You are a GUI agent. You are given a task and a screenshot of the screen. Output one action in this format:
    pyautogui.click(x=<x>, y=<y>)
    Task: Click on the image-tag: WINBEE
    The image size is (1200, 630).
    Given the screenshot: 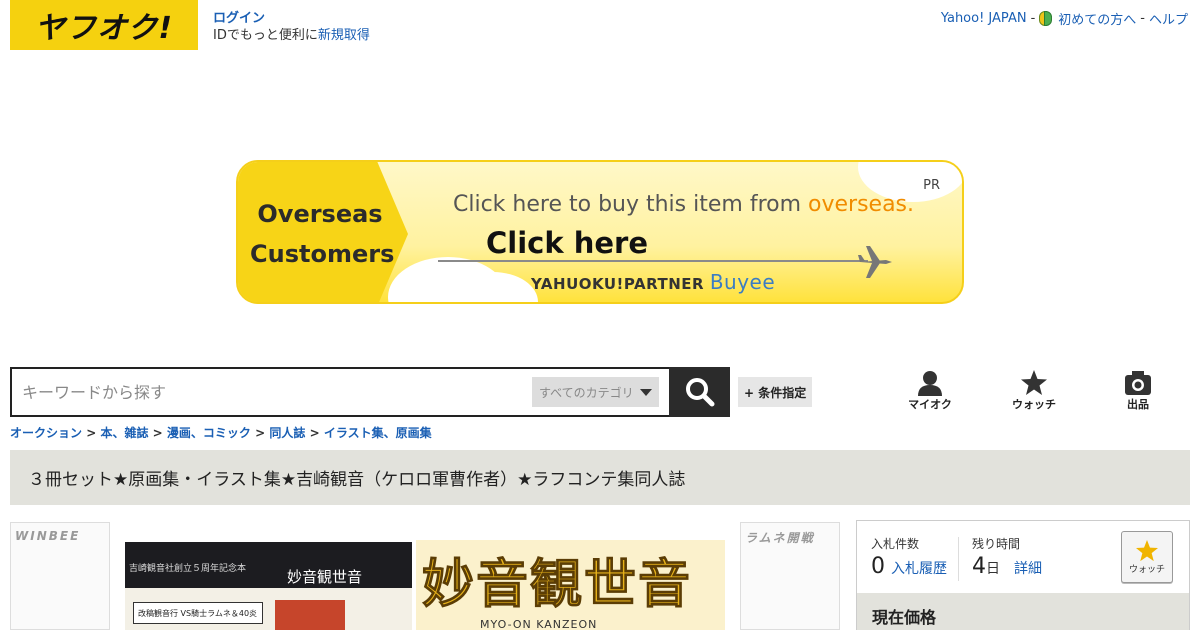 What is the action you would take?
    pyautogui.click(x=48, y=536)
    